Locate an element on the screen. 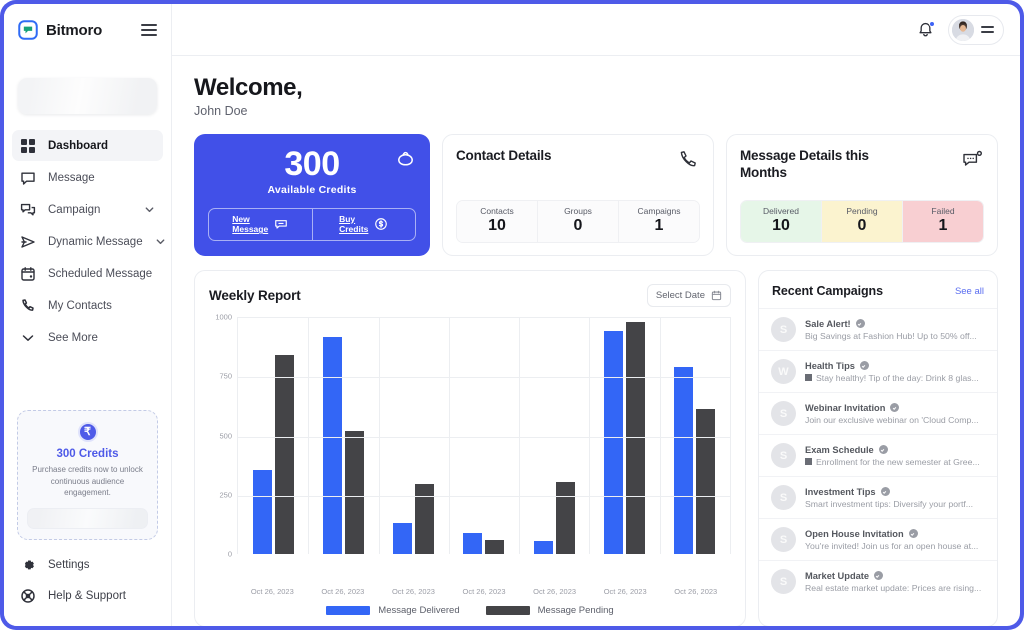  see-all-link: See all is located at coordinates (969, 291).